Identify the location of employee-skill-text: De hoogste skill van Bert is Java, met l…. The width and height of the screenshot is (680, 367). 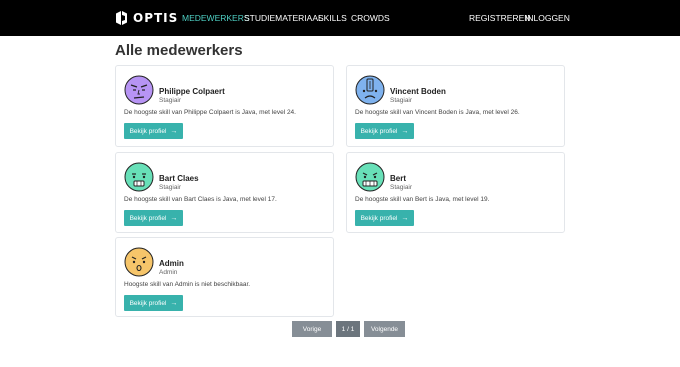
(422, 199).